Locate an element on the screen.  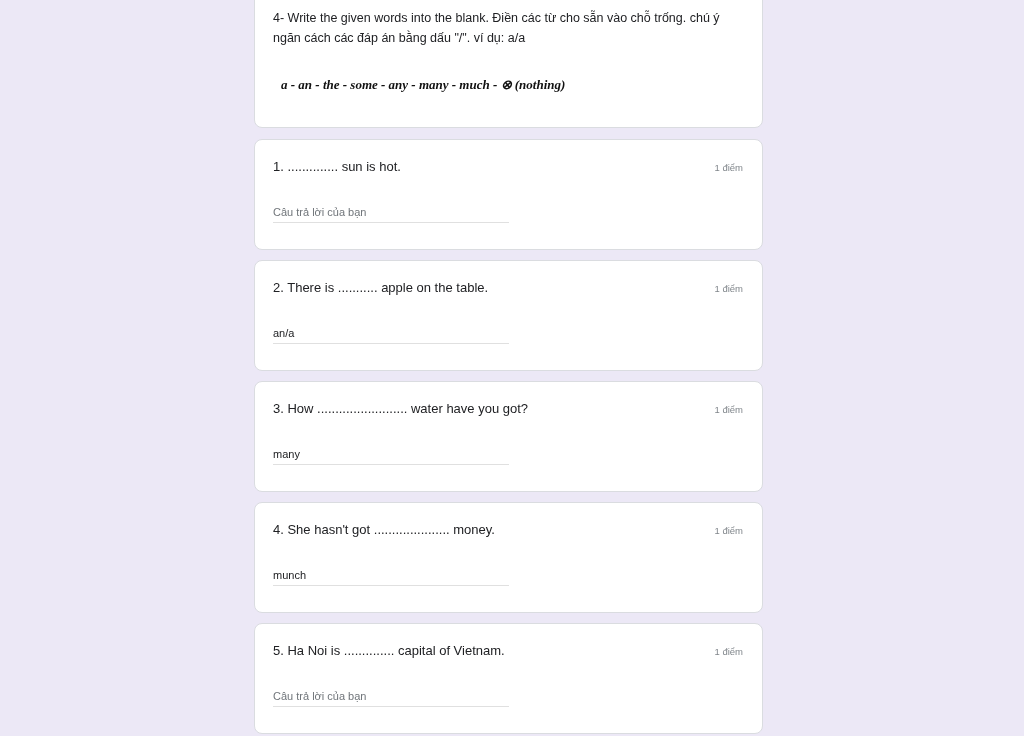
answer-field: an/a is located at coordinates (391, 333).